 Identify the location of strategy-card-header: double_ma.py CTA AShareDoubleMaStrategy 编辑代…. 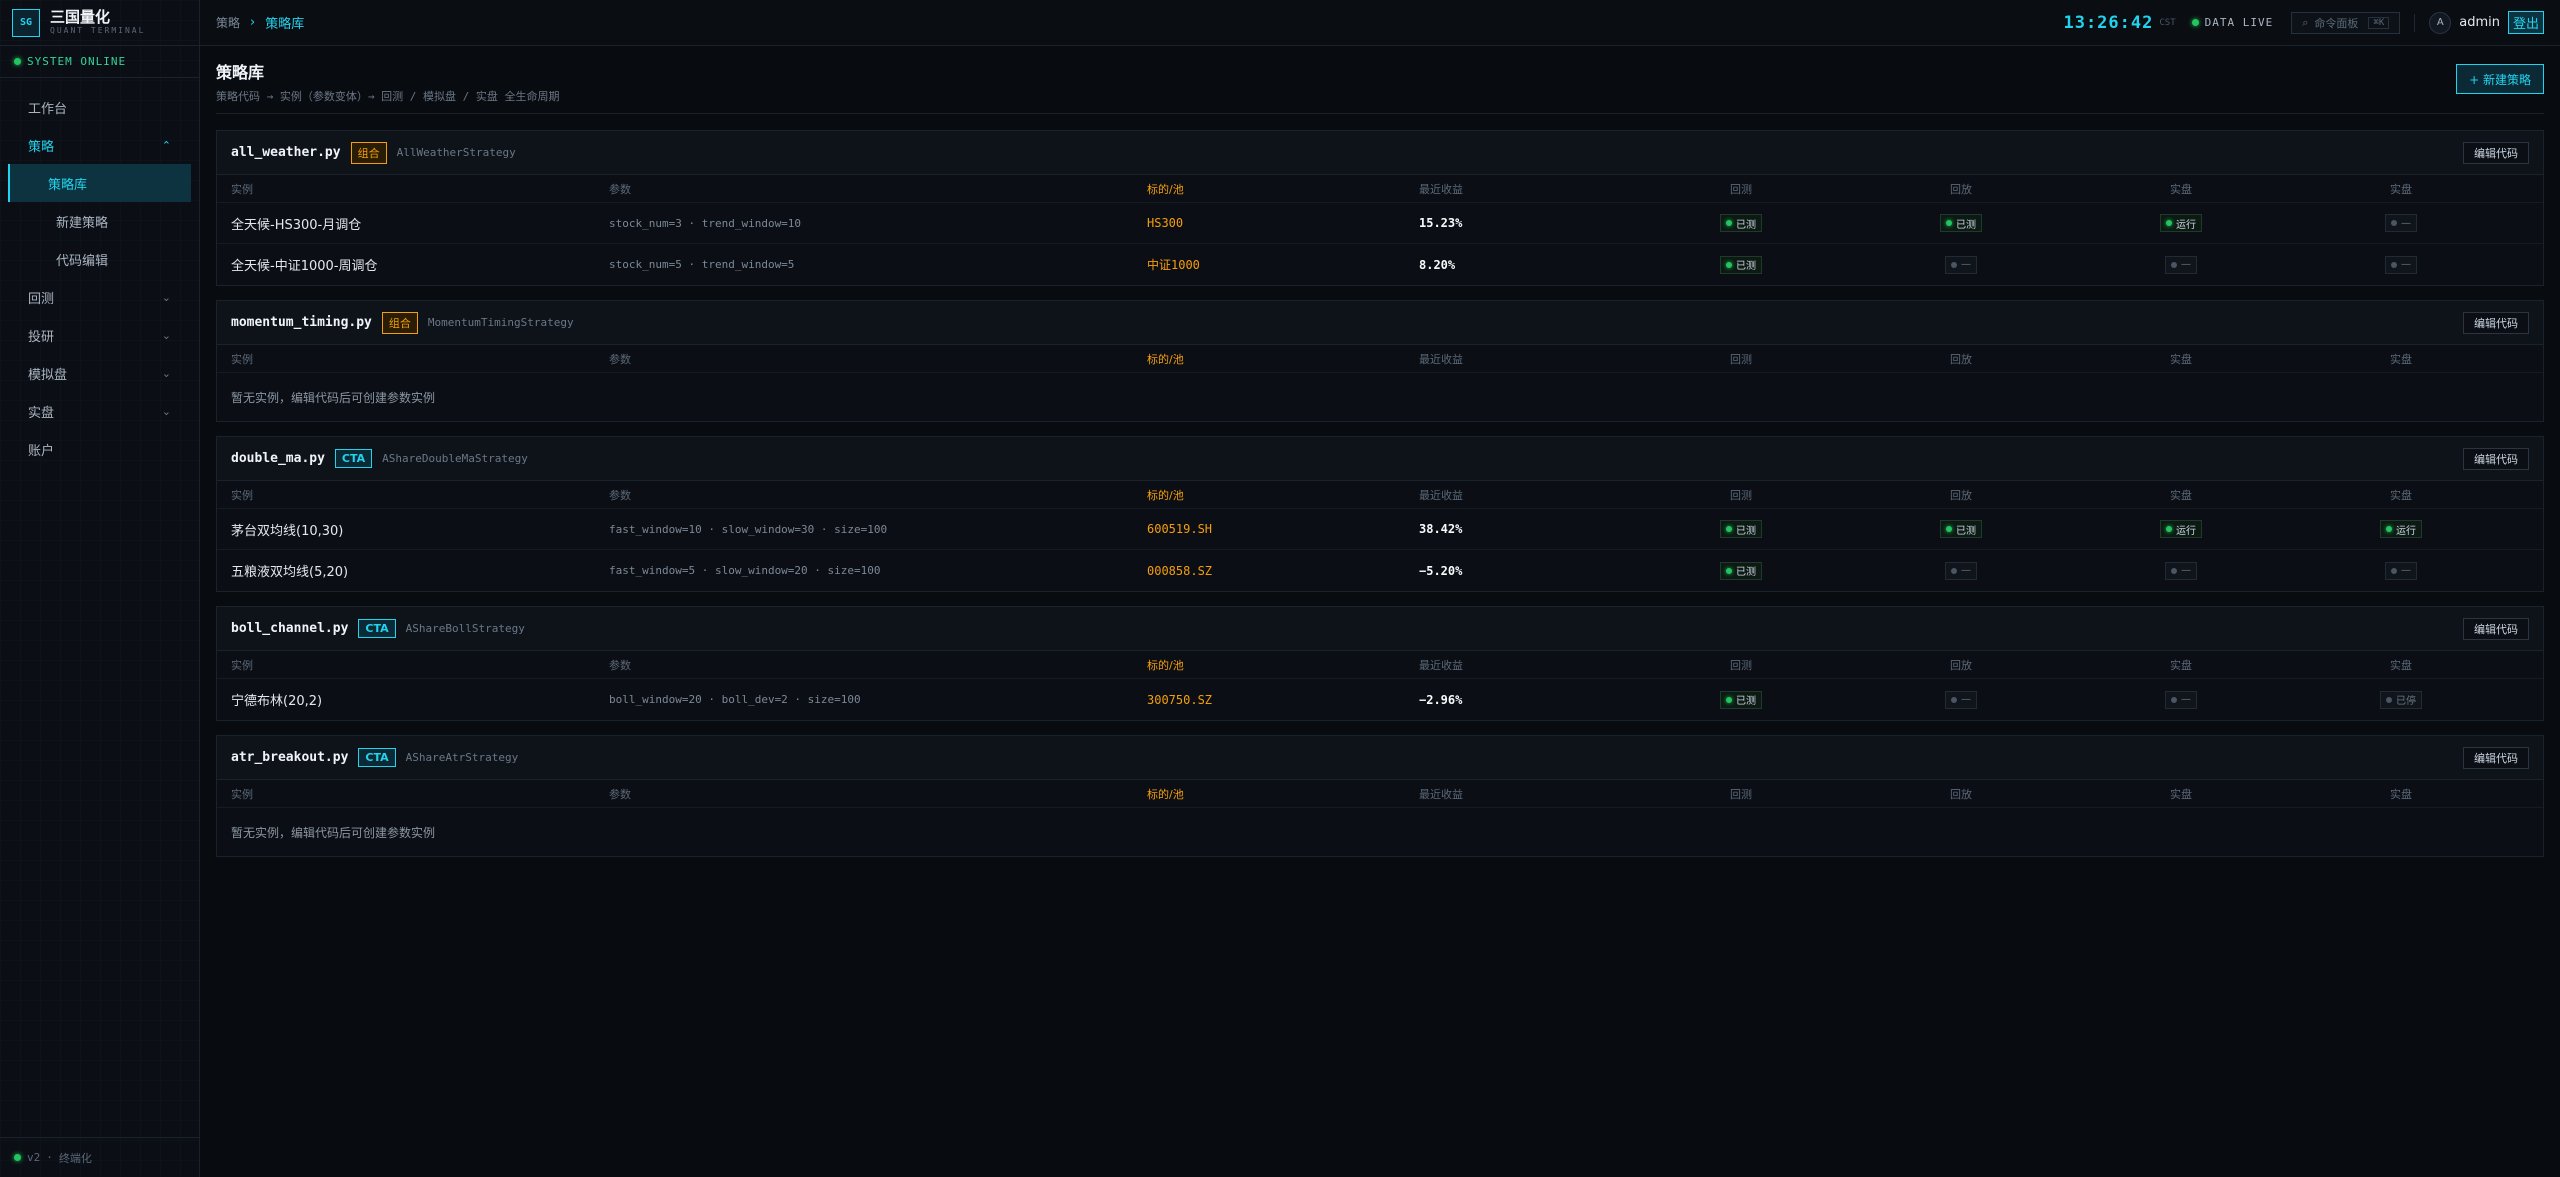
(1380, 459).